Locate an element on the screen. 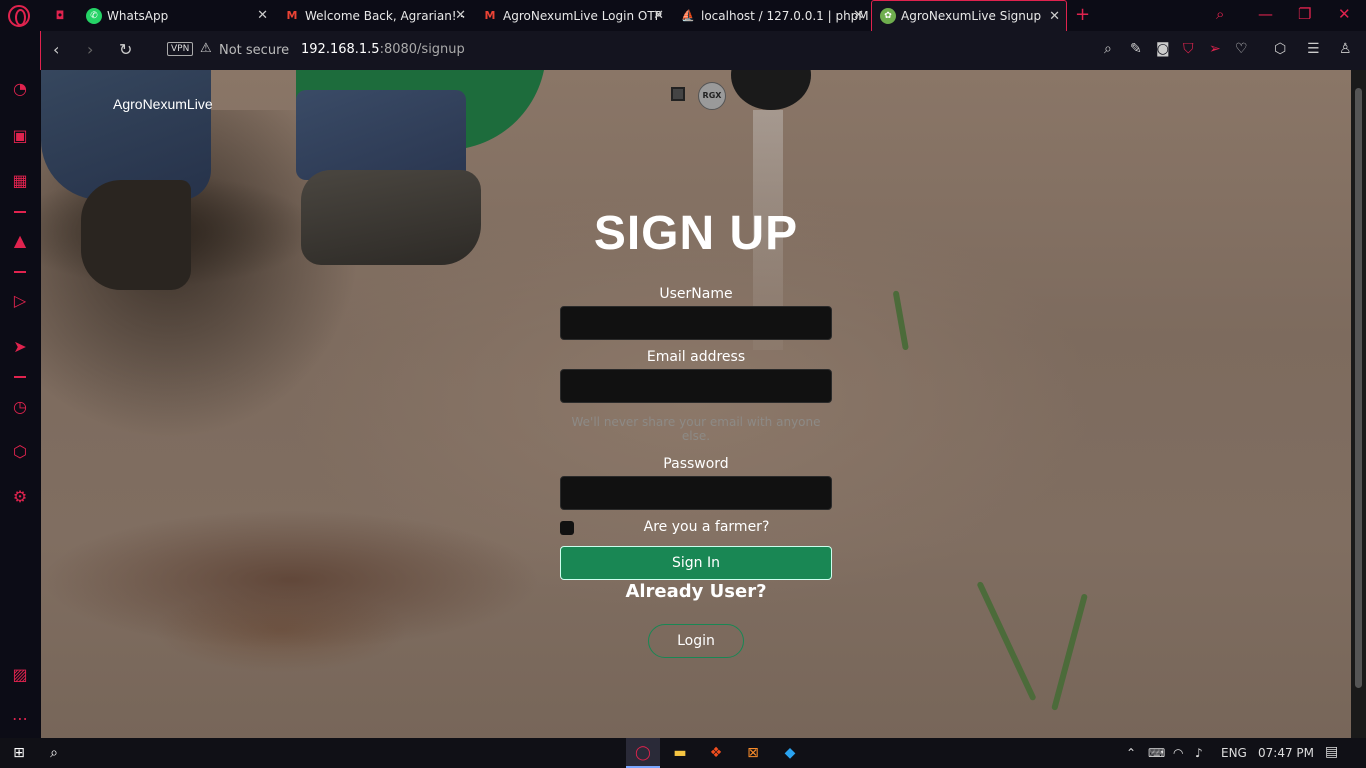 The height and width of the screenshot is (768, 1366). heart-icon: ♡ is located at coordinates (1241, 49).